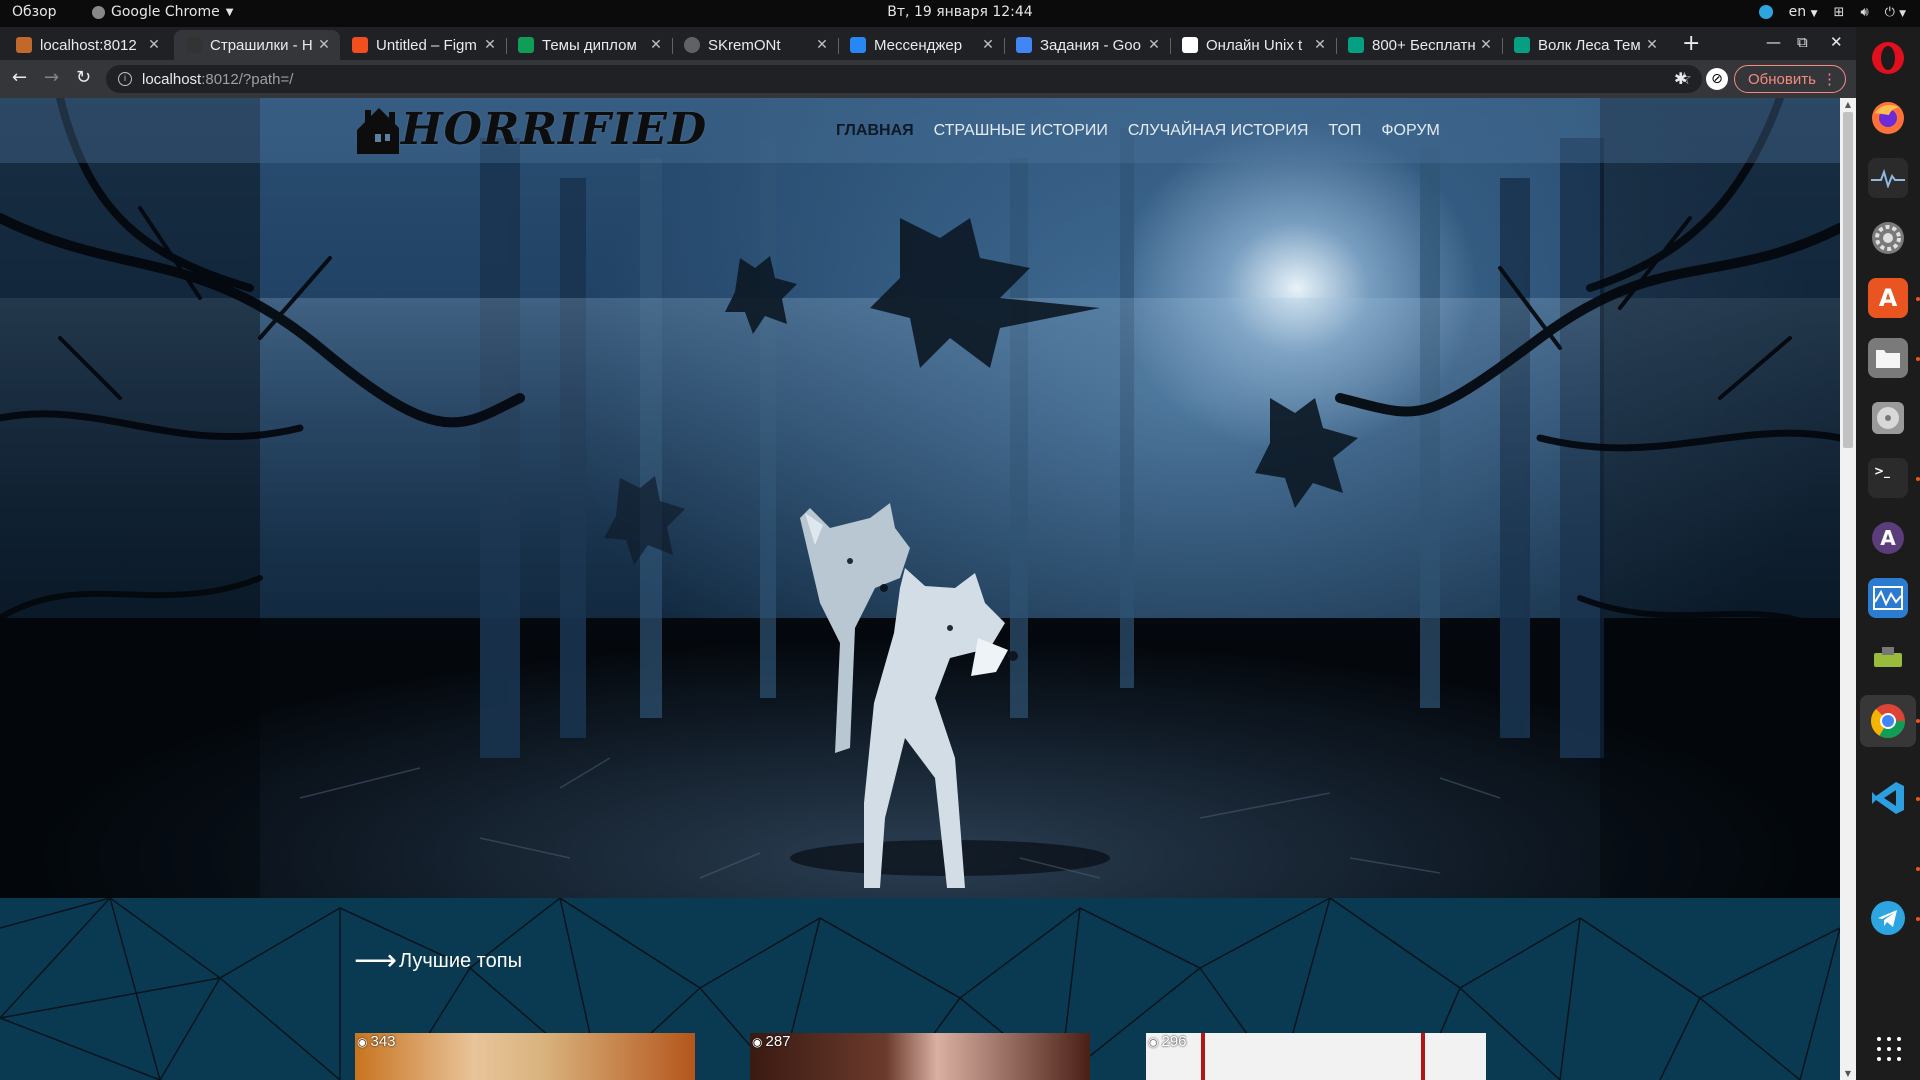 The width and height of the screenshot is (1920, 1080). I want to click on page-scrollbar: ▲ ▼, so click(1848, 589).